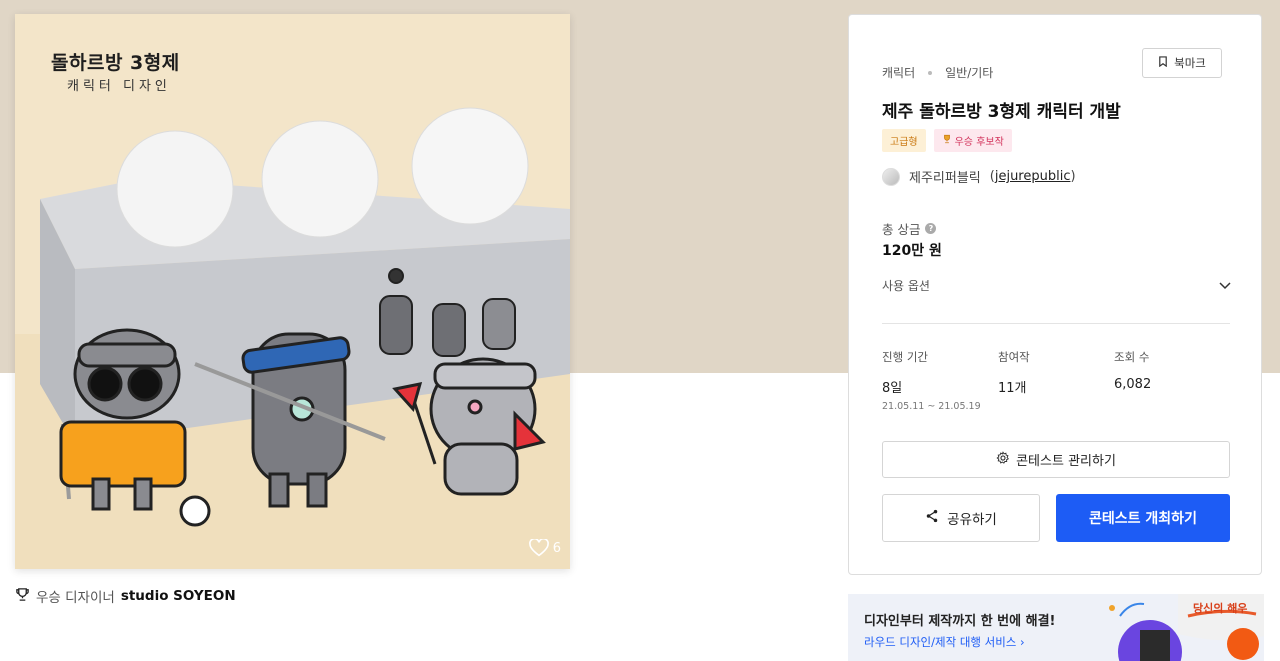 This screenshot has width=1280, height=661. What do you see at coordinates (538, 548) in the screenshot?
I see `heart-icon` at bounding box center [538, 548].